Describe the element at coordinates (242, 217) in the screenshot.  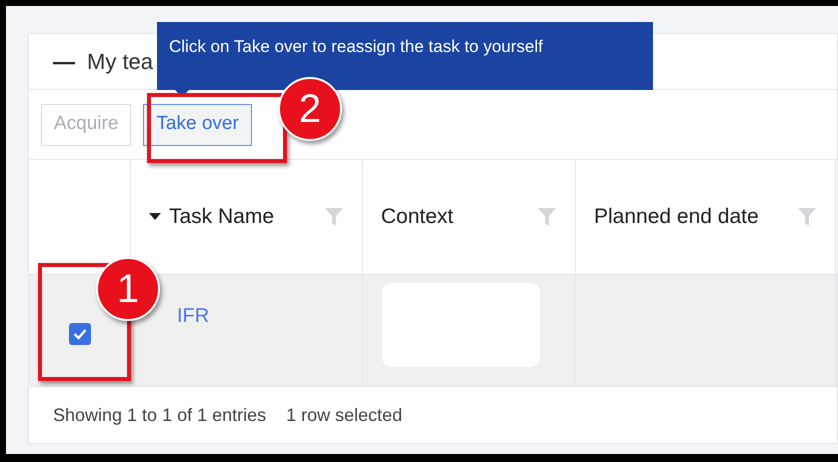
I see `column-header: Task Name` at that location.